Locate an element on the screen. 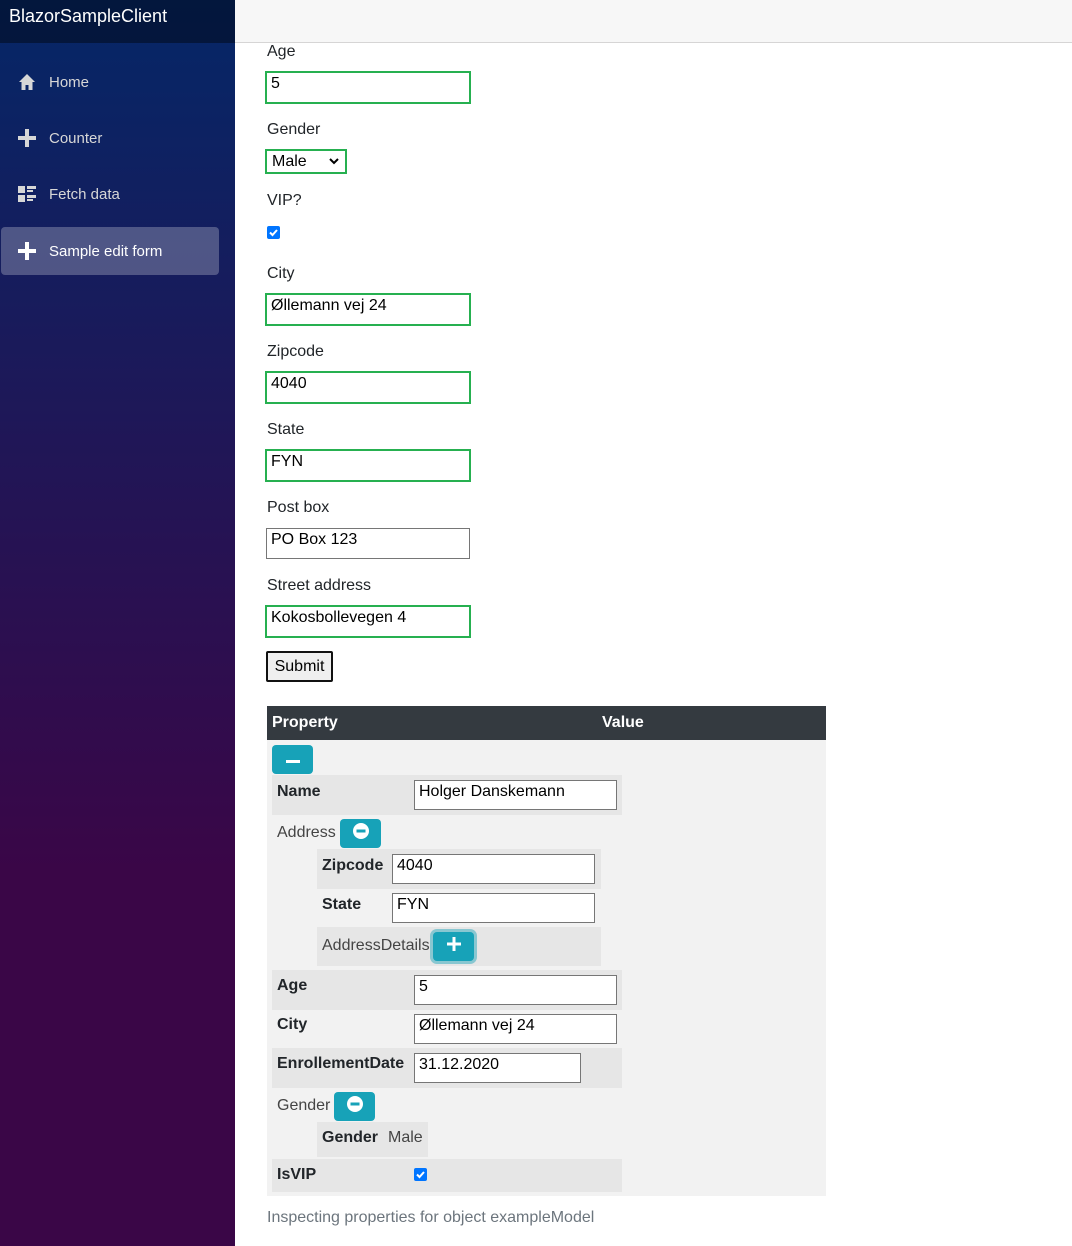 This screenshot has height=1246, width=1072. nav-item-fetch-data: Fetch data is located at coordinates (110, 194).